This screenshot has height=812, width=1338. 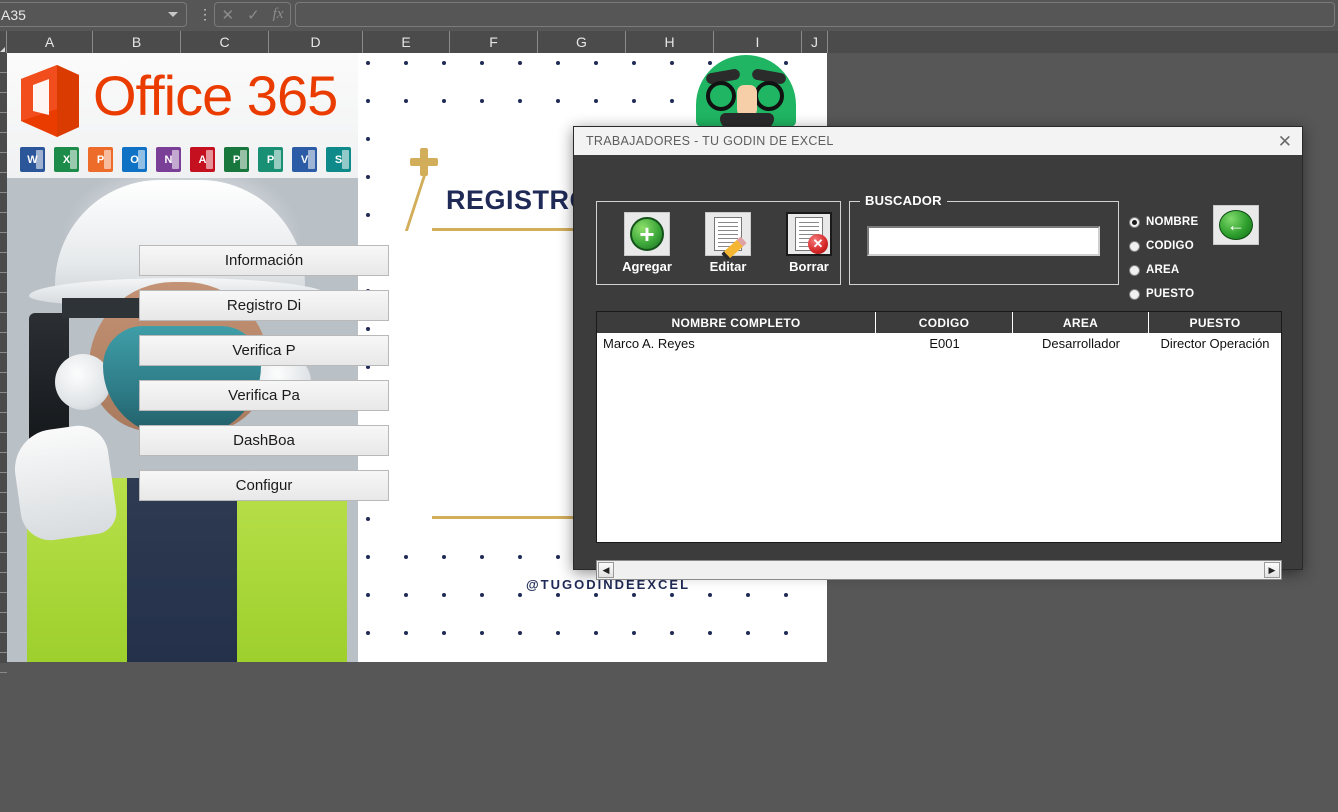 What do you see at coordinates (264, 440) in the screenshot?
I see `sheet-menu-button: DashBoa` at bounding box center [264, 440].